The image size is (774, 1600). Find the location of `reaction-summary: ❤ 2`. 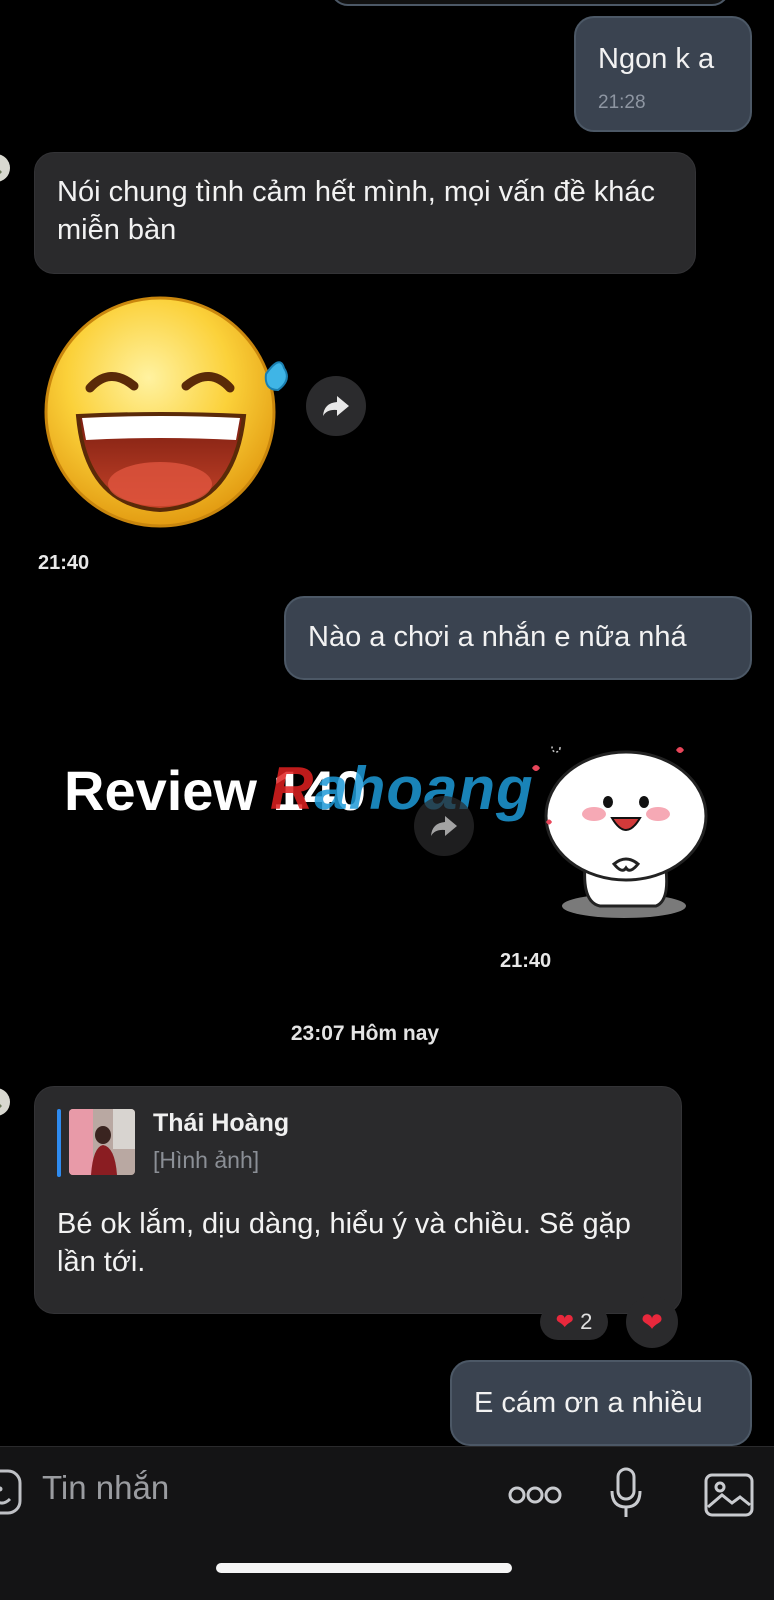

reaction-summary: ❤ 2 is located at coordinates (574, 1322).